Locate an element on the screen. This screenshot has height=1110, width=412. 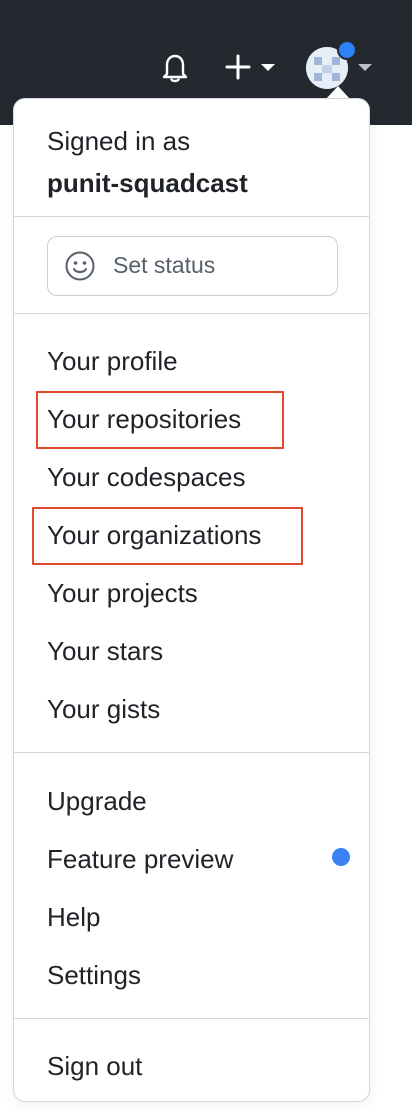
plus-icon is located at coordinates (250, 67).